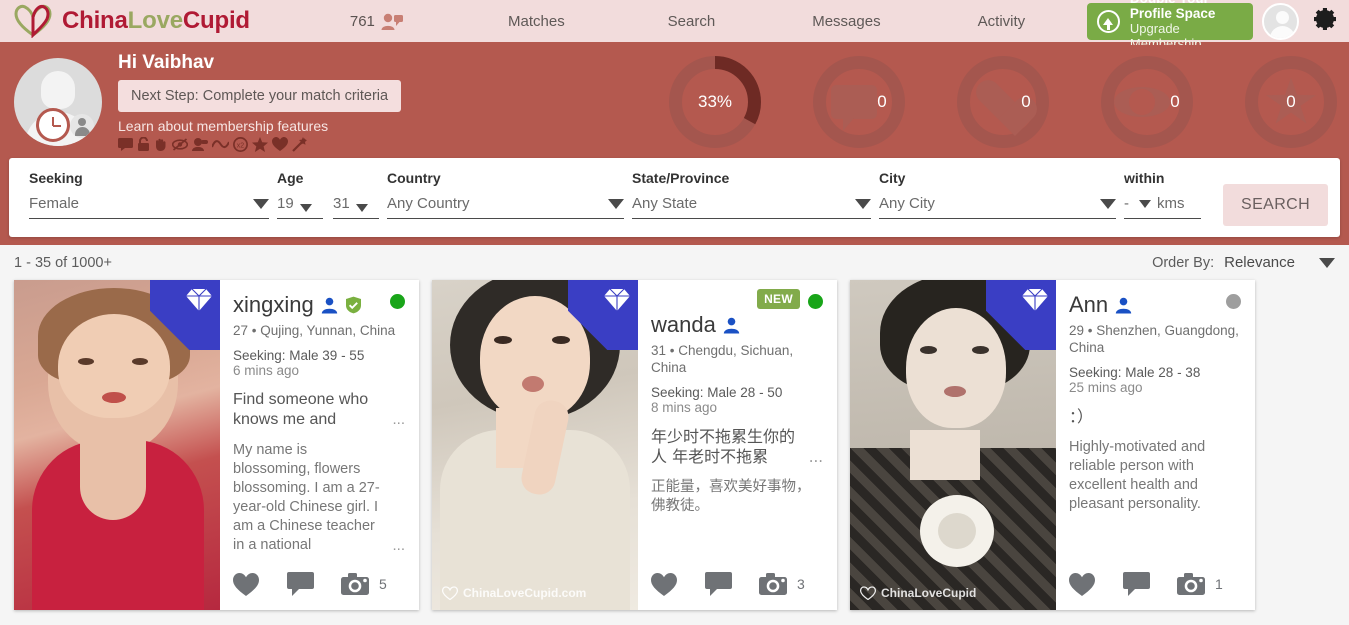 The image size is (1349, 625). Describe the element at coordinates (273, 305) in the screenshot. I see `profile-username: xingxing` at that location.